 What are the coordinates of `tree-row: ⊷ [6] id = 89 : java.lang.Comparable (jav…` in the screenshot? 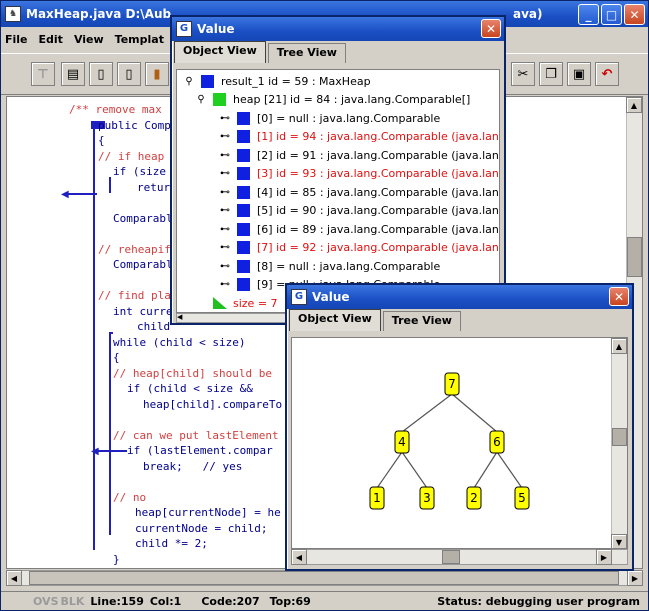 It's located at (359, 229).